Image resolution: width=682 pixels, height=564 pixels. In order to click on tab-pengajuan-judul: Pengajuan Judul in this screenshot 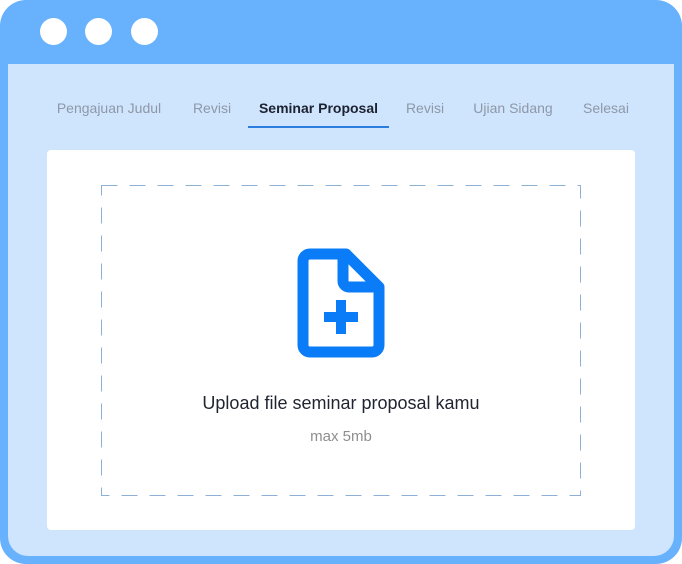, I will do `click(109, 111)`.